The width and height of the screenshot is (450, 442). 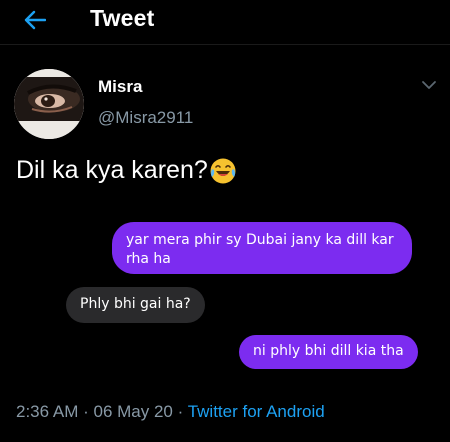 I want to click on author-name: Misra, so click(x=120, y=87).